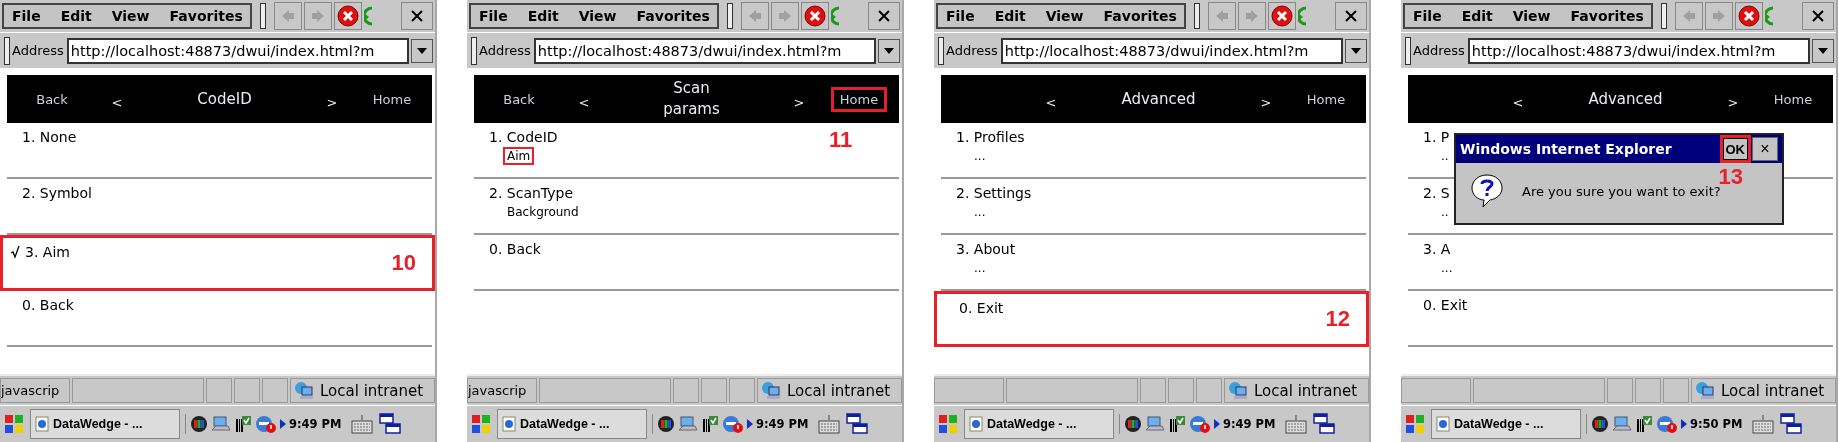  What do you see at coordinates (217, 263) in the screenshot?
I see `list-row: 3. Aim 10` at bounding box center [217, 263].